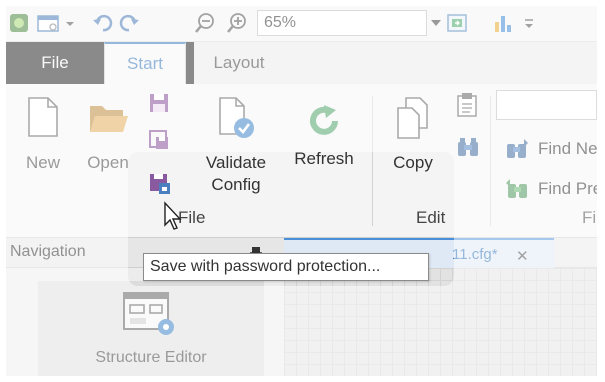 The height and width of the screenshot is (382, 605). I want to click on new-button: New, so click(43, 135).